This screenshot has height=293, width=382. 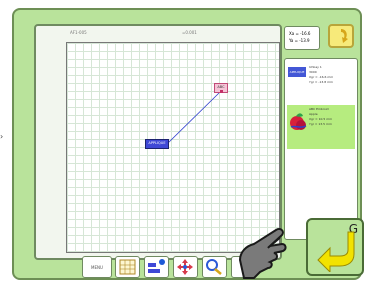 I want to click on menu-button: MENU, so click(x=97, y=267).